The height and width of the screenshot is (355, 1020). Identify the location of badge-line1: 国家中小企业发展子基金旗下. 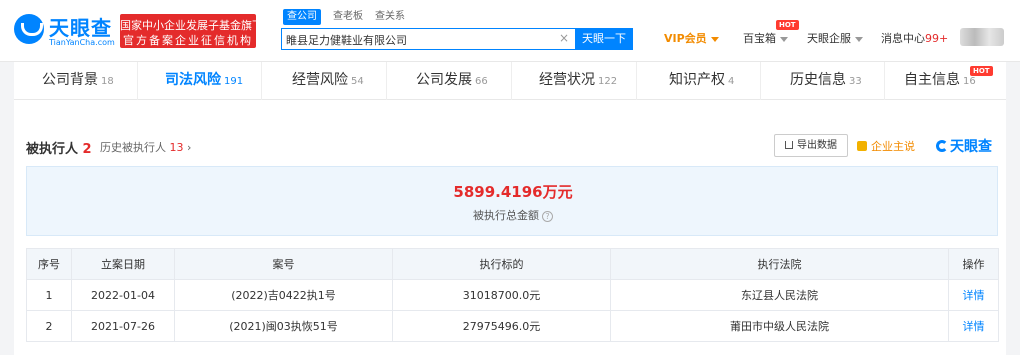
(191, 25).